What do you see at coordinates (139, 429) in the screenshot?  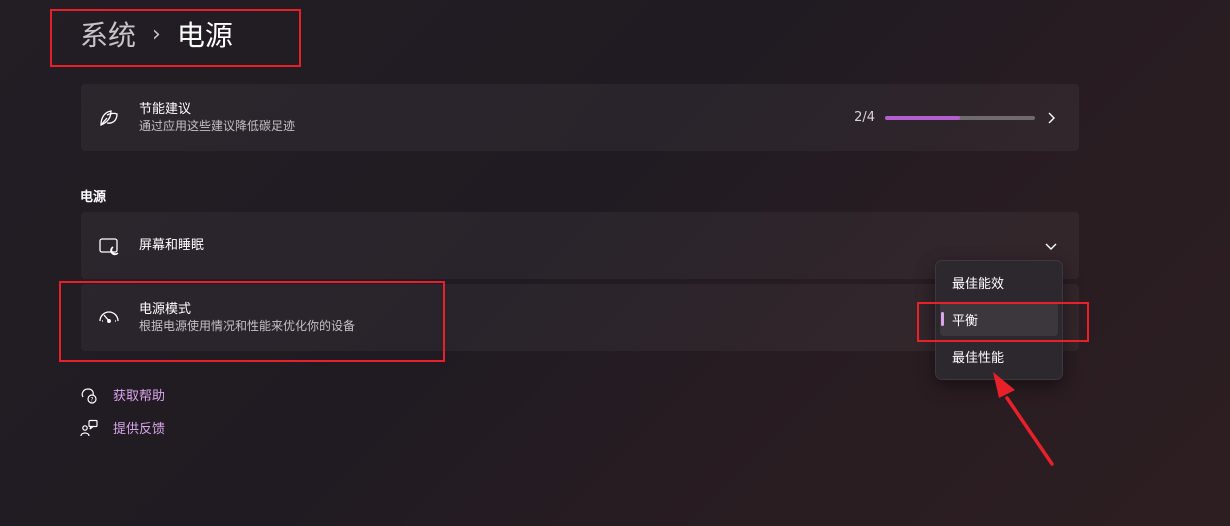 I see `give-feedback-label: 提供反馈` at bounding box center [139, 429].